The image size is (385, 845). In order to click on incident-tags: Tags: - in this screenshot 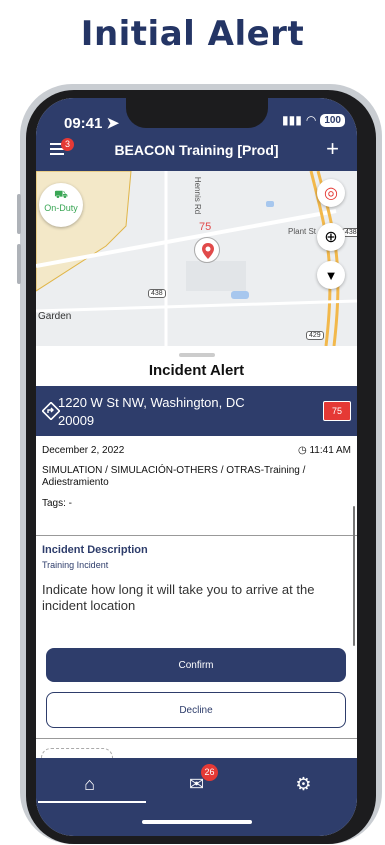, I will do `click(57, 503)`.